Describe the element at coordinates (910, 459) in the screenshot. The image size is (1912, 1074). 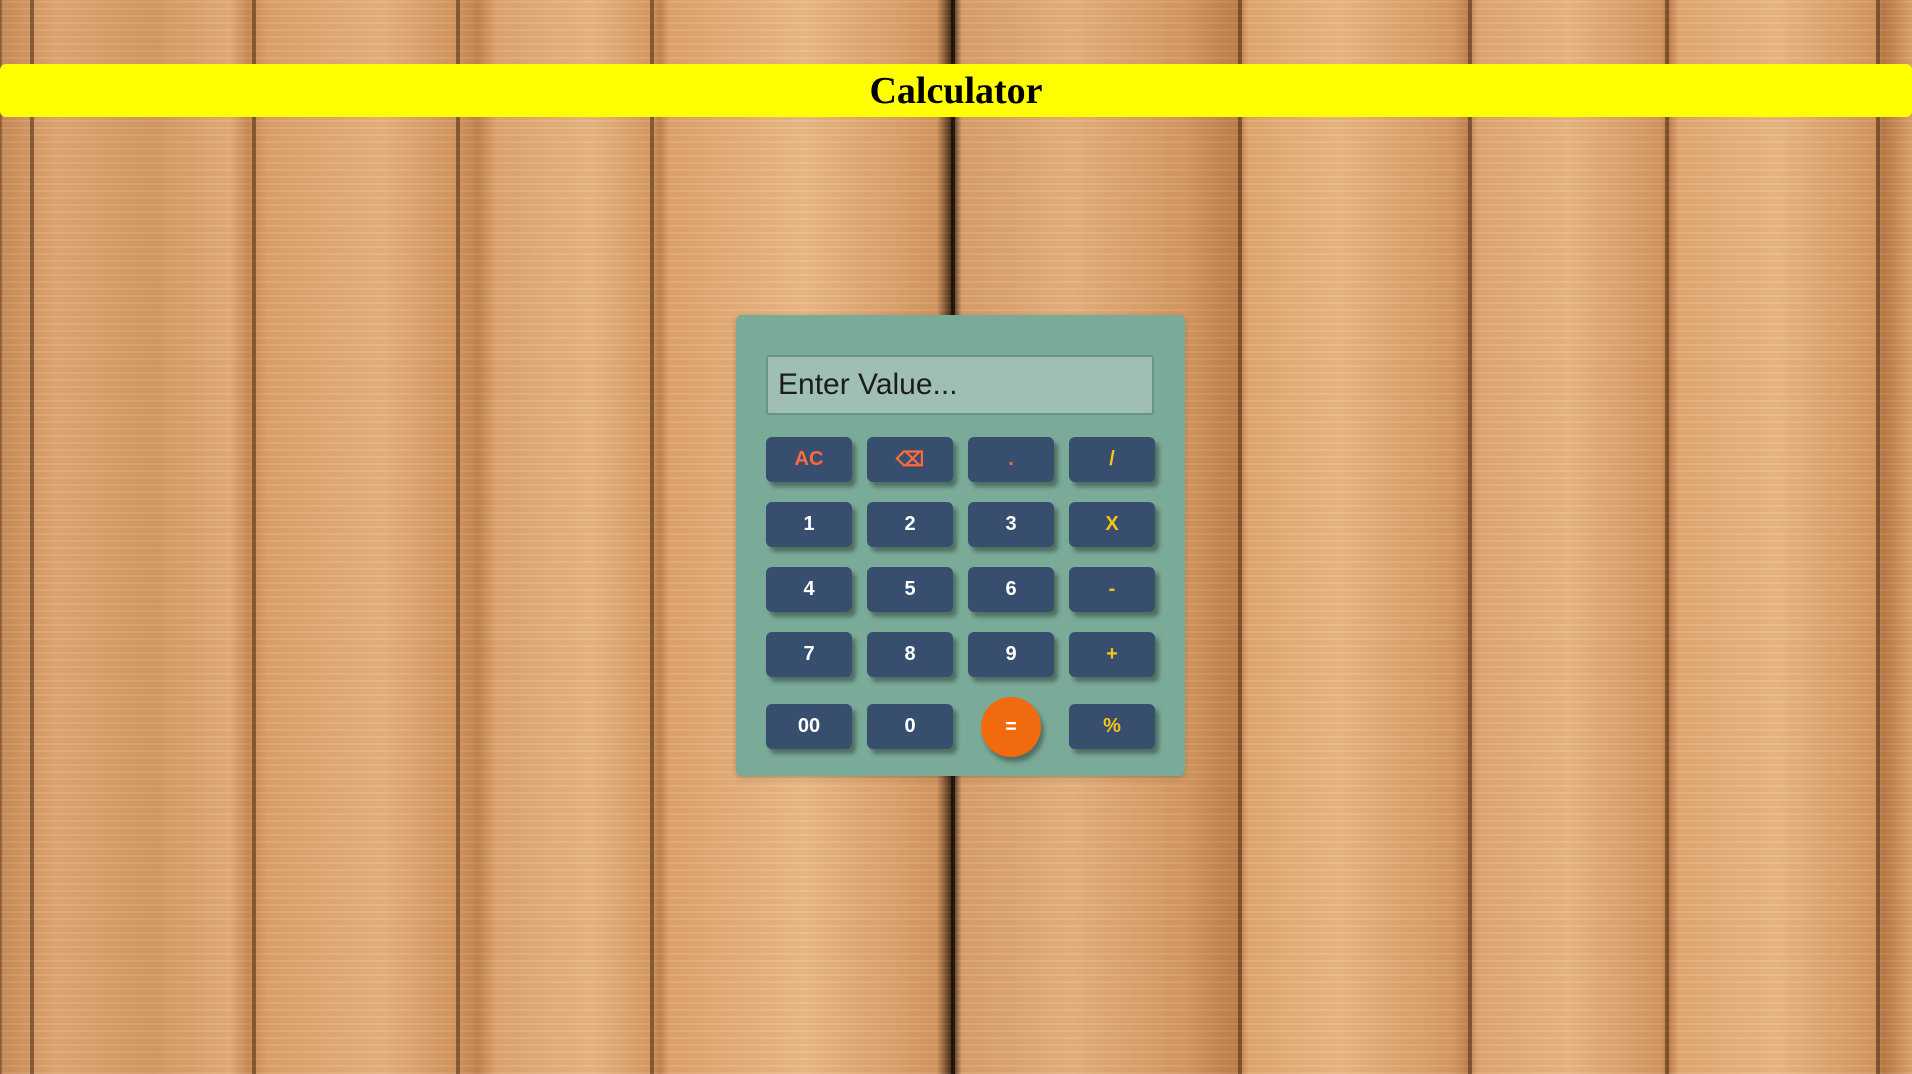
I see `backspace-button: ⌫` at that location.